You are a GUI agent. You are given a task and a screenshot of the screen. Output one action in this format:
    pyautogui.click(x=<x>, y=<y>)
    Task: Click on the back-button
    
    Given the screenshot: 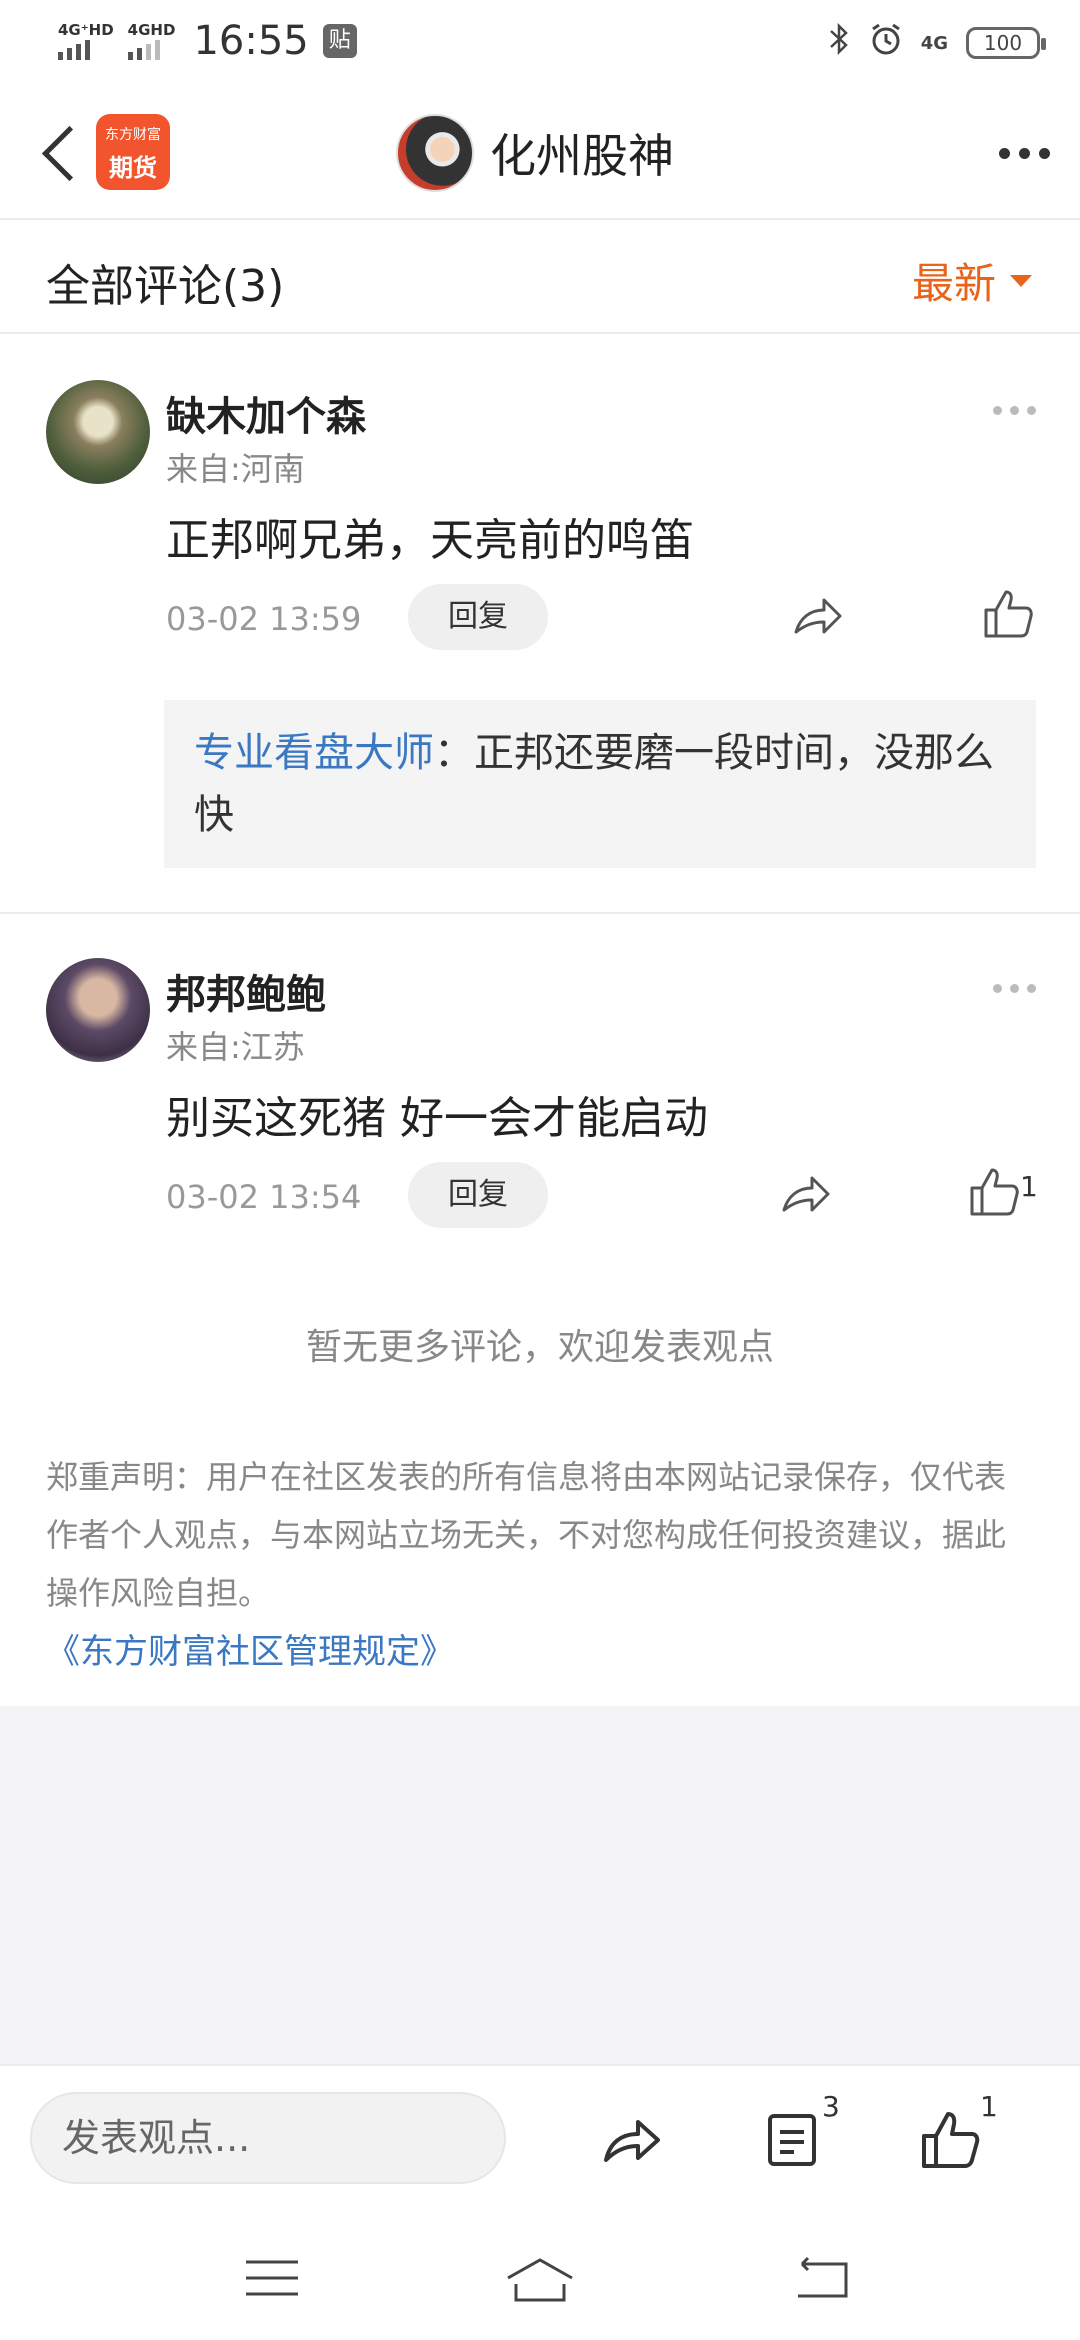 What is the action you would take?
    pyautogui.click(x=62, y=152)
    